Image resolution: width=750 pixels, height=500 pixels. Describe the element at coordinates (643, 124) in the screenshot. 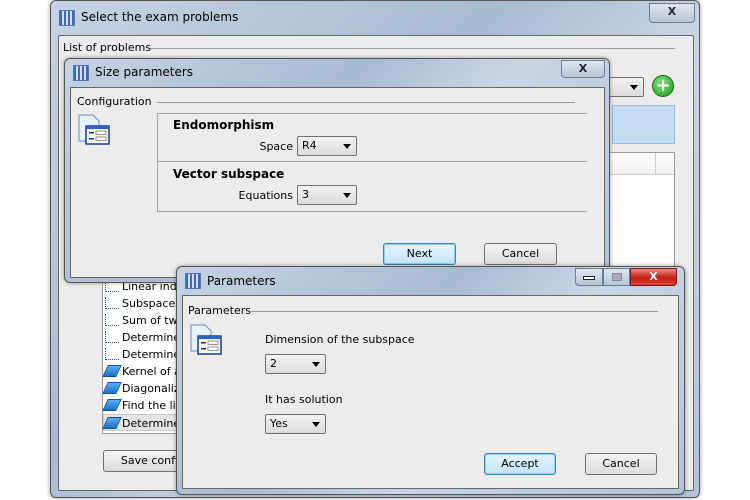

I see `selected-band` at that location.